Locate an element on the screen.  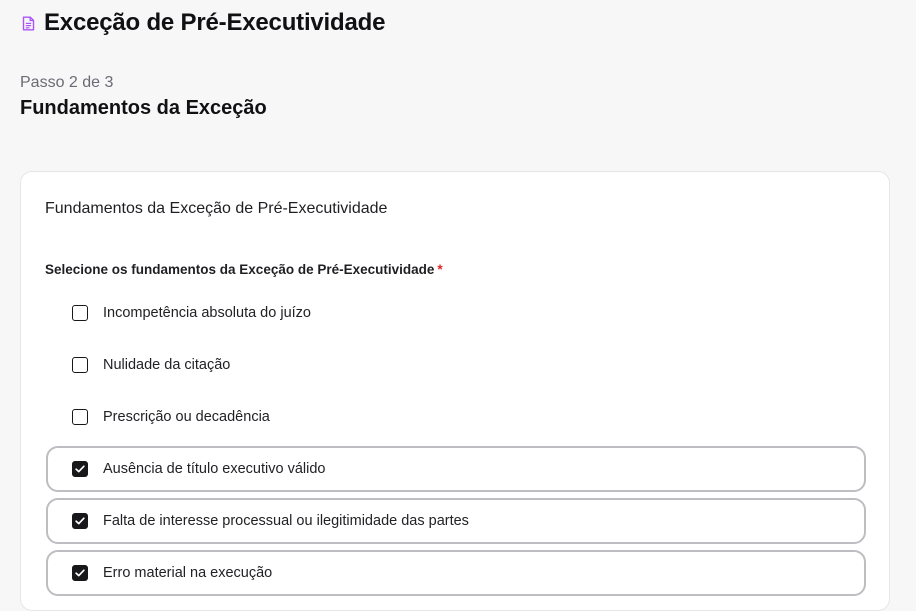
option-label: Incompetência absoluta do juízo is located at coordinates (207, 313).